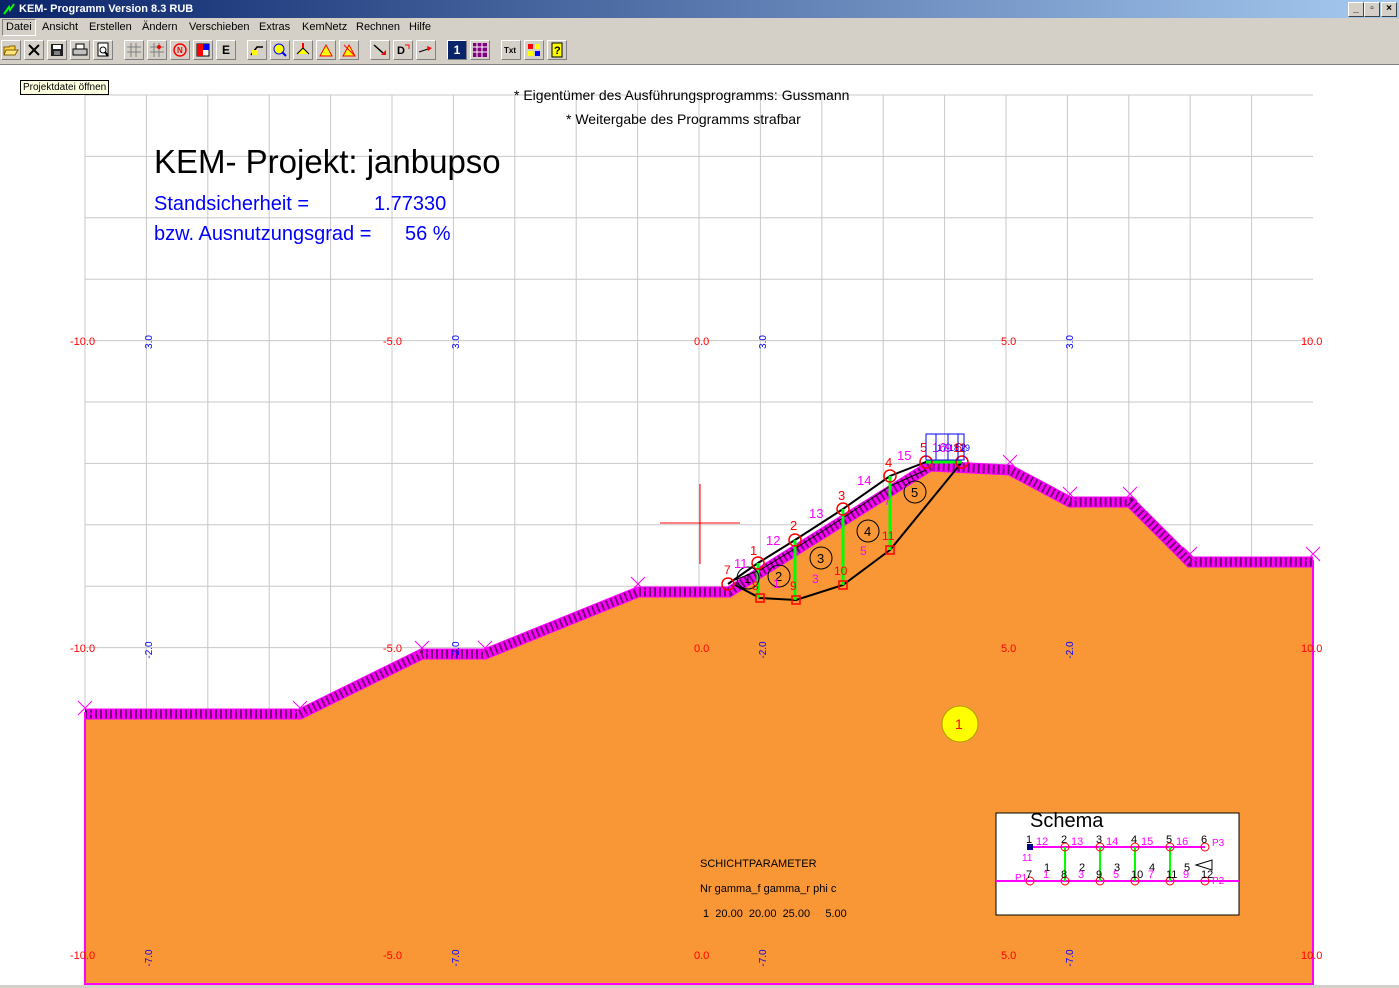  I want to click on schema-point-label: P2, so click(1218, 881).